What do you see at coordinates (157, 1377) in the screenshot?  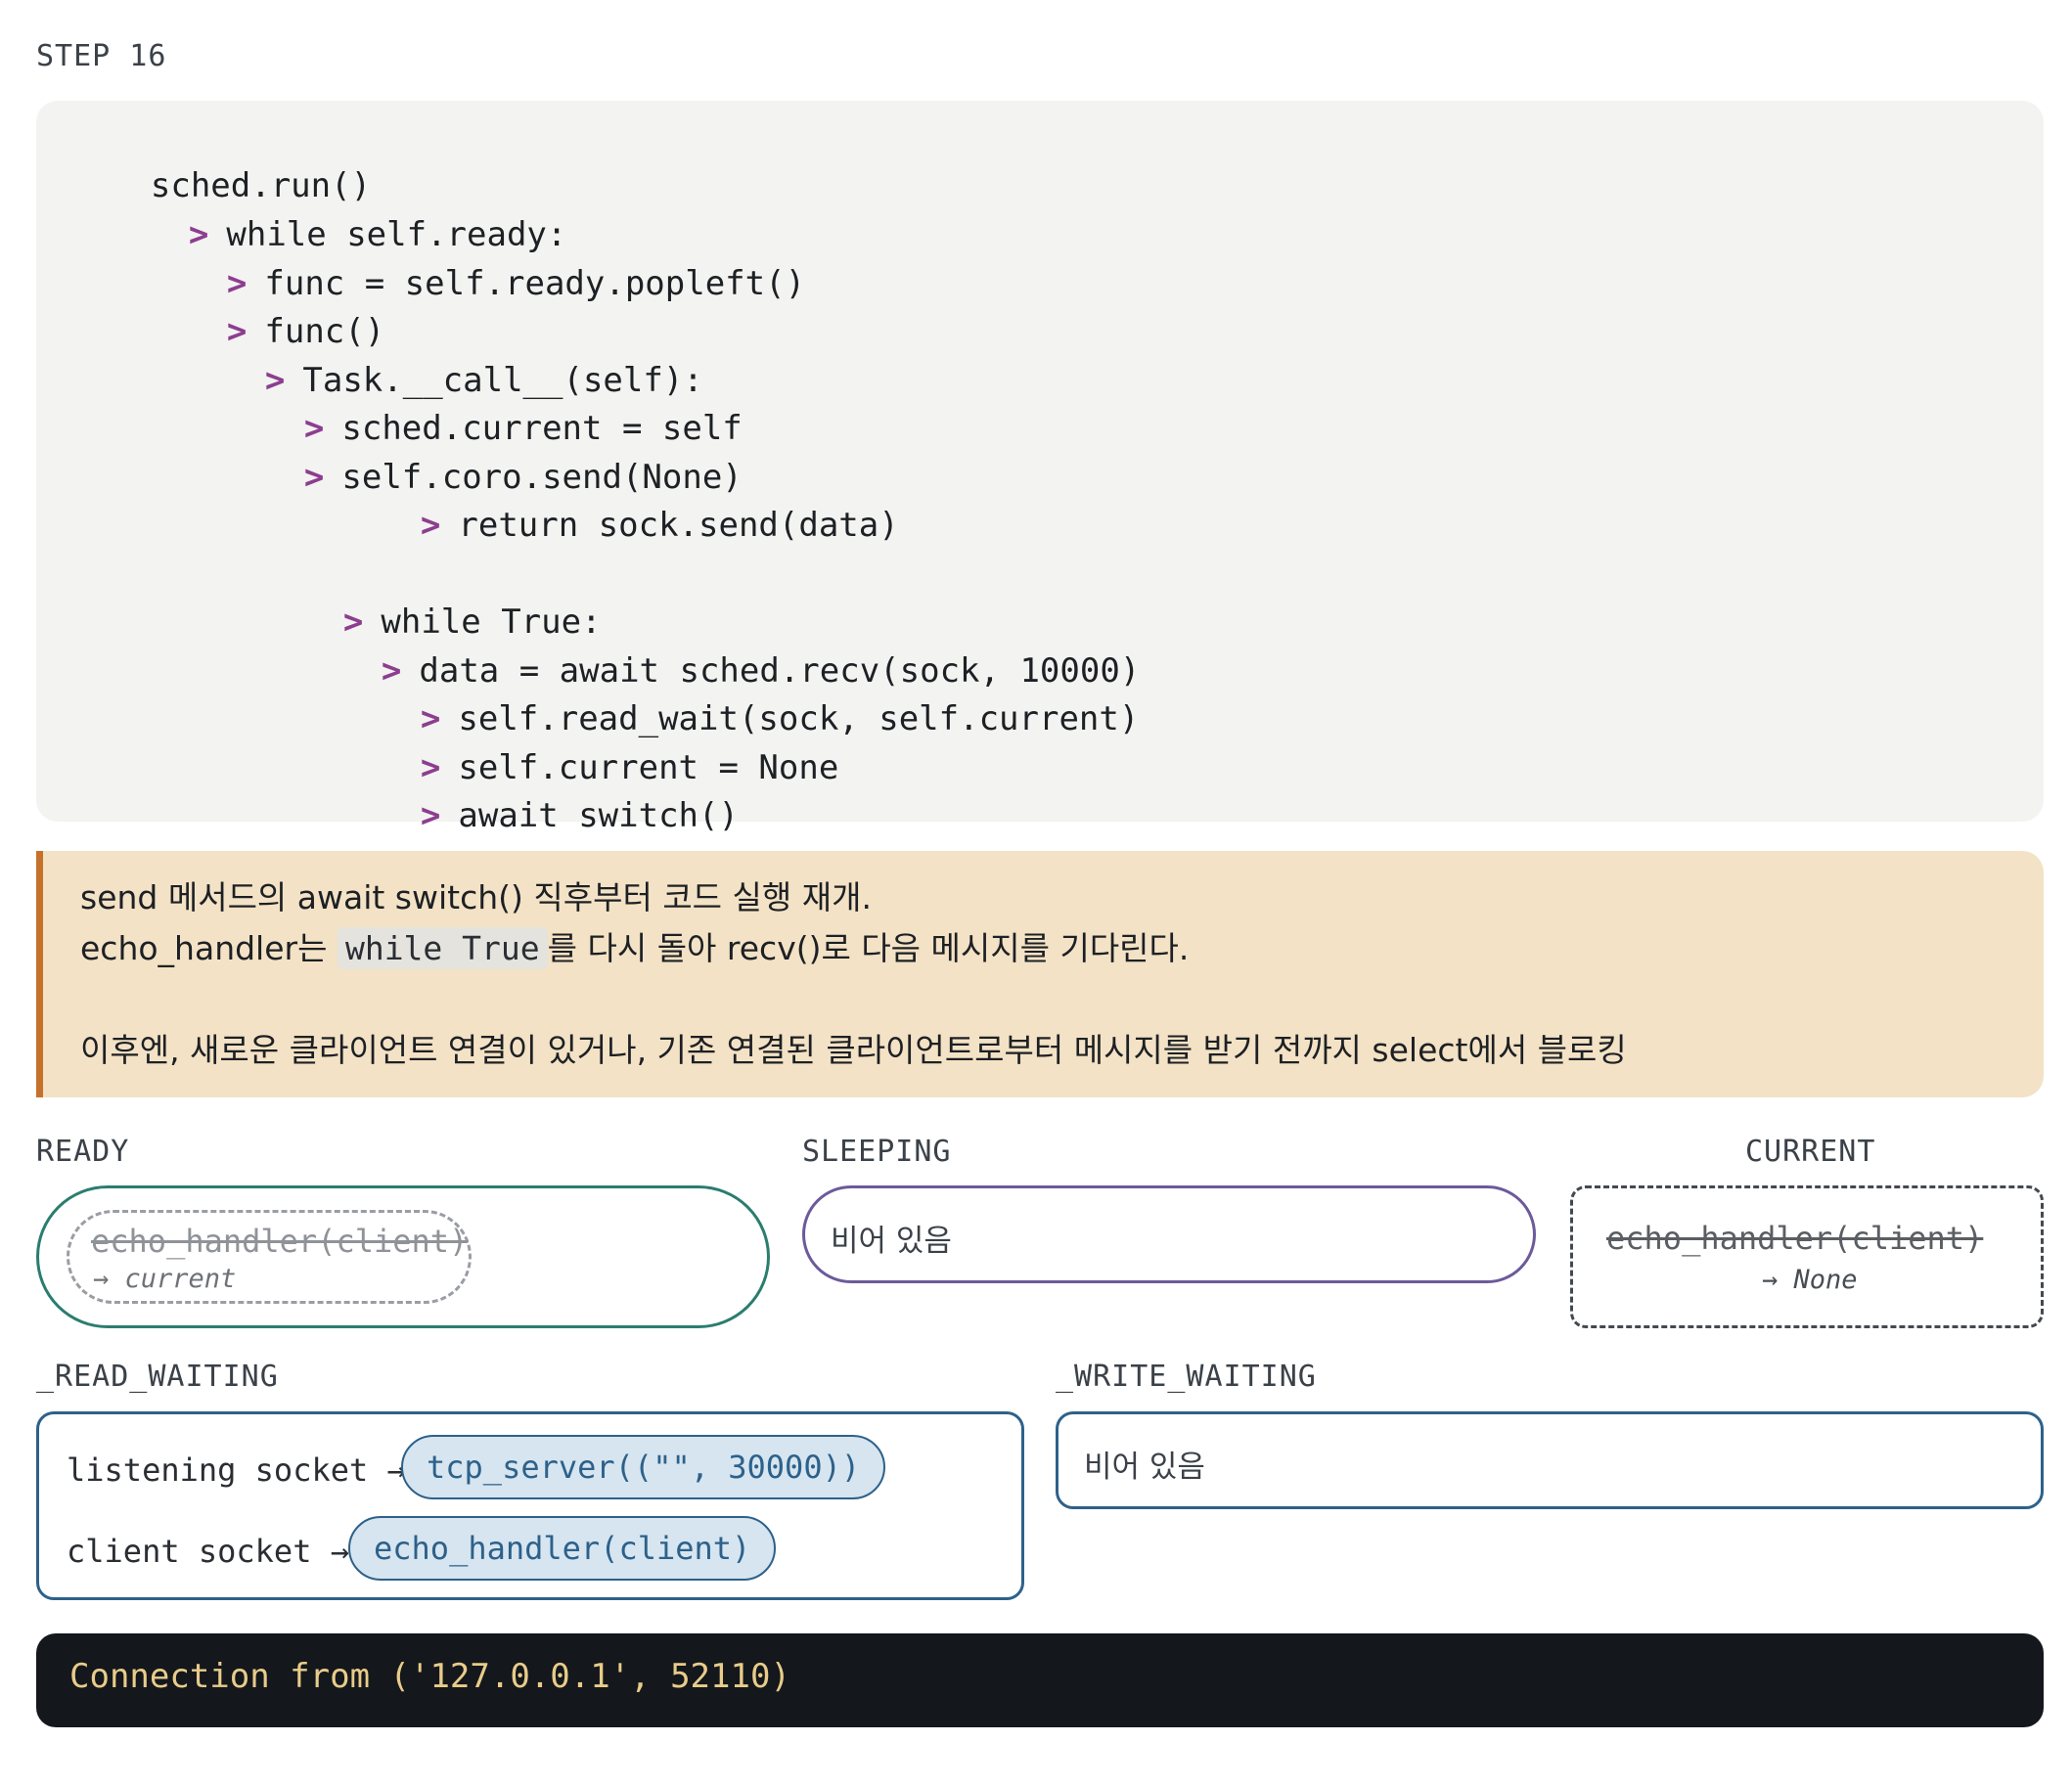 I see `read-waiting-label: _READ_WAITING` at bounding box center [157, 1377].